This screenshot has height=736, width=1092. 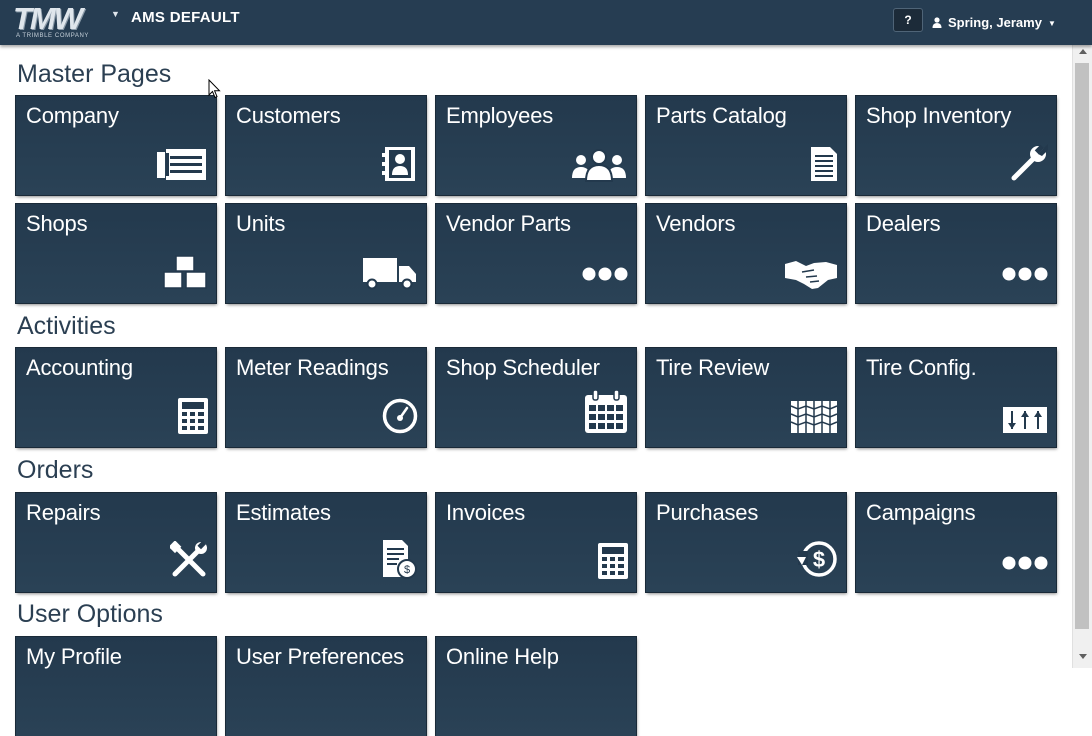 What do you see at coordinates (1083, 656) in the screenshot?
I see `scroll-down-arrow-icon` at bounding box center [1083, 656].